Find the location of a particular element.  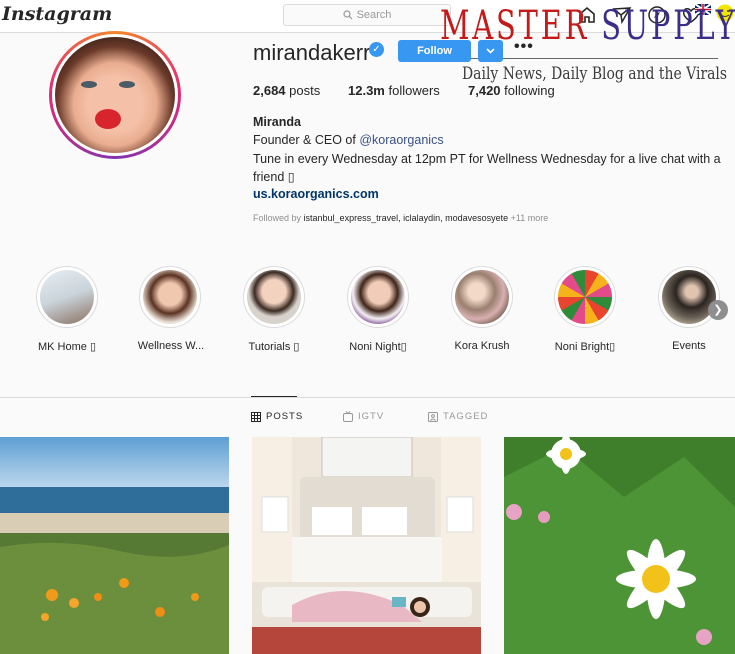

search-input: Search is located at coordinates (367, 15).